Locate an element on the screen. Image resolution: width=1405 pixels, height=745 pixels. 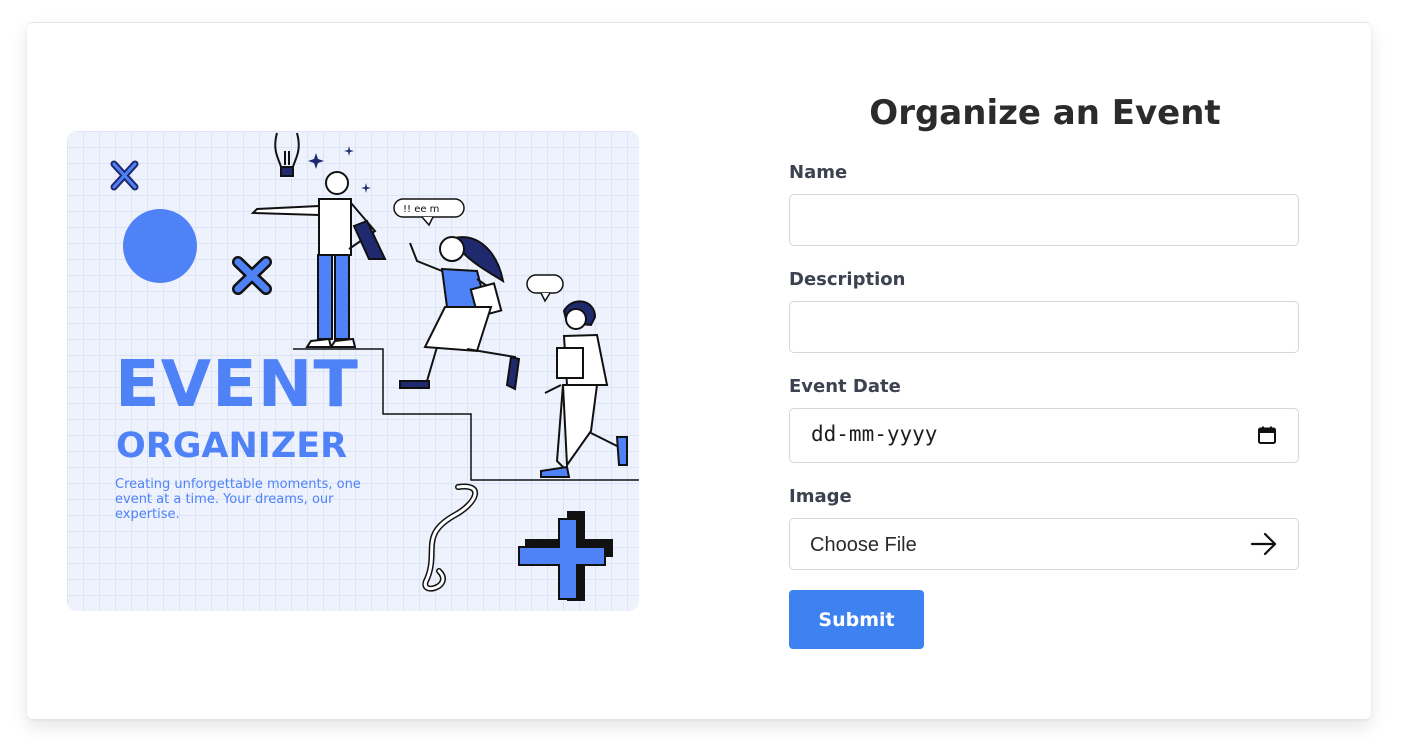
illustration-subtitle: ORGANIZER is located at coordinates (232, 446).